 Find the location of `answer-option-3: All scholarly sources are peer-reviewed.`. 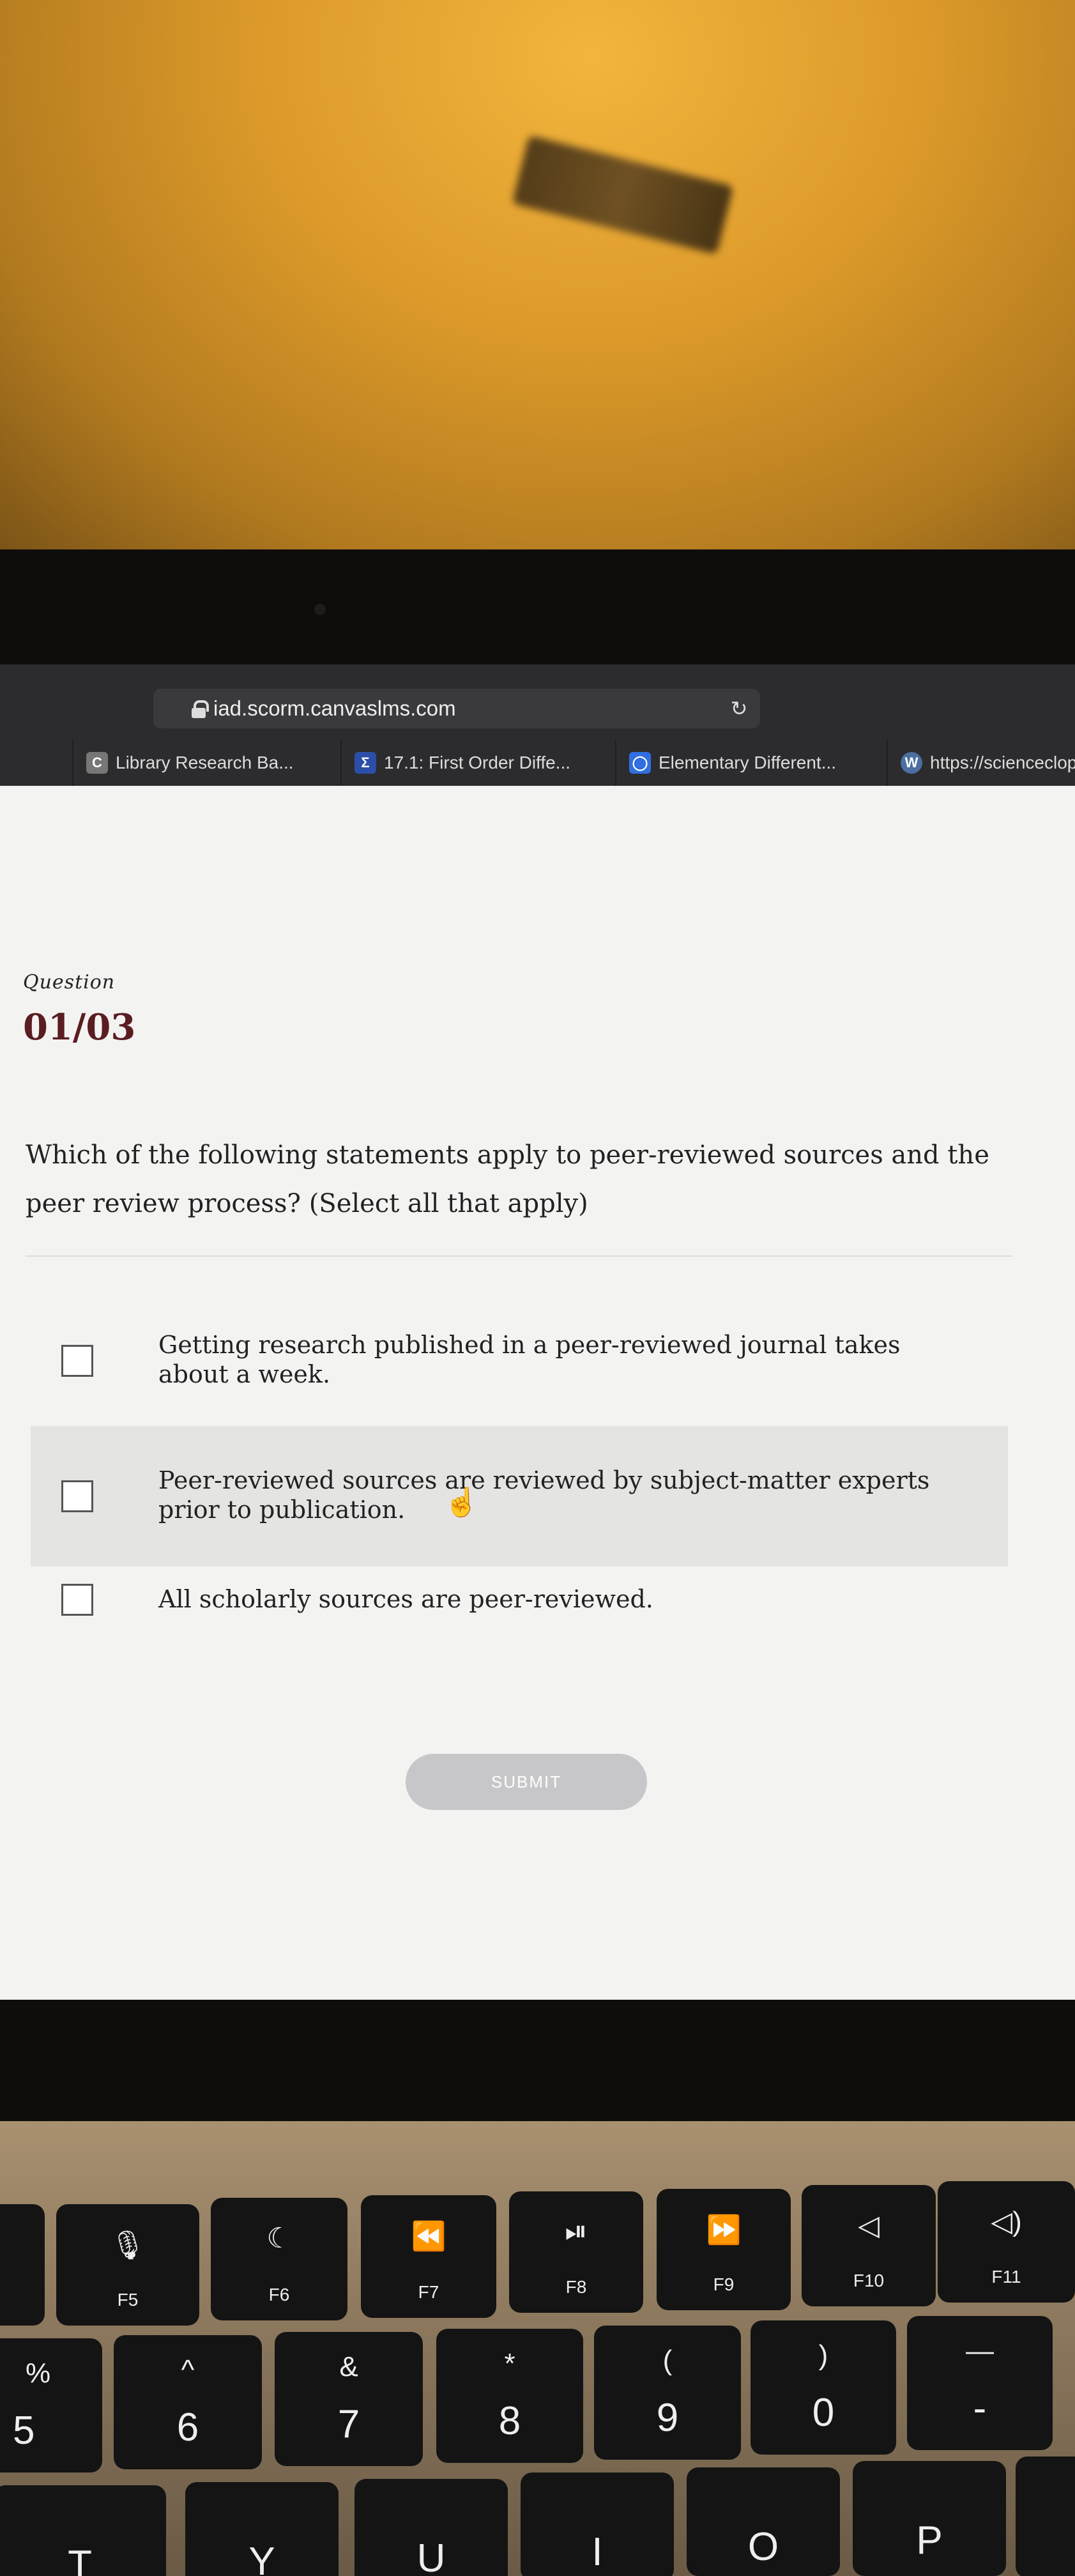

answer-option-3: All scholarly sources are peer-reviewed. is located at coordinates (519, 1597).